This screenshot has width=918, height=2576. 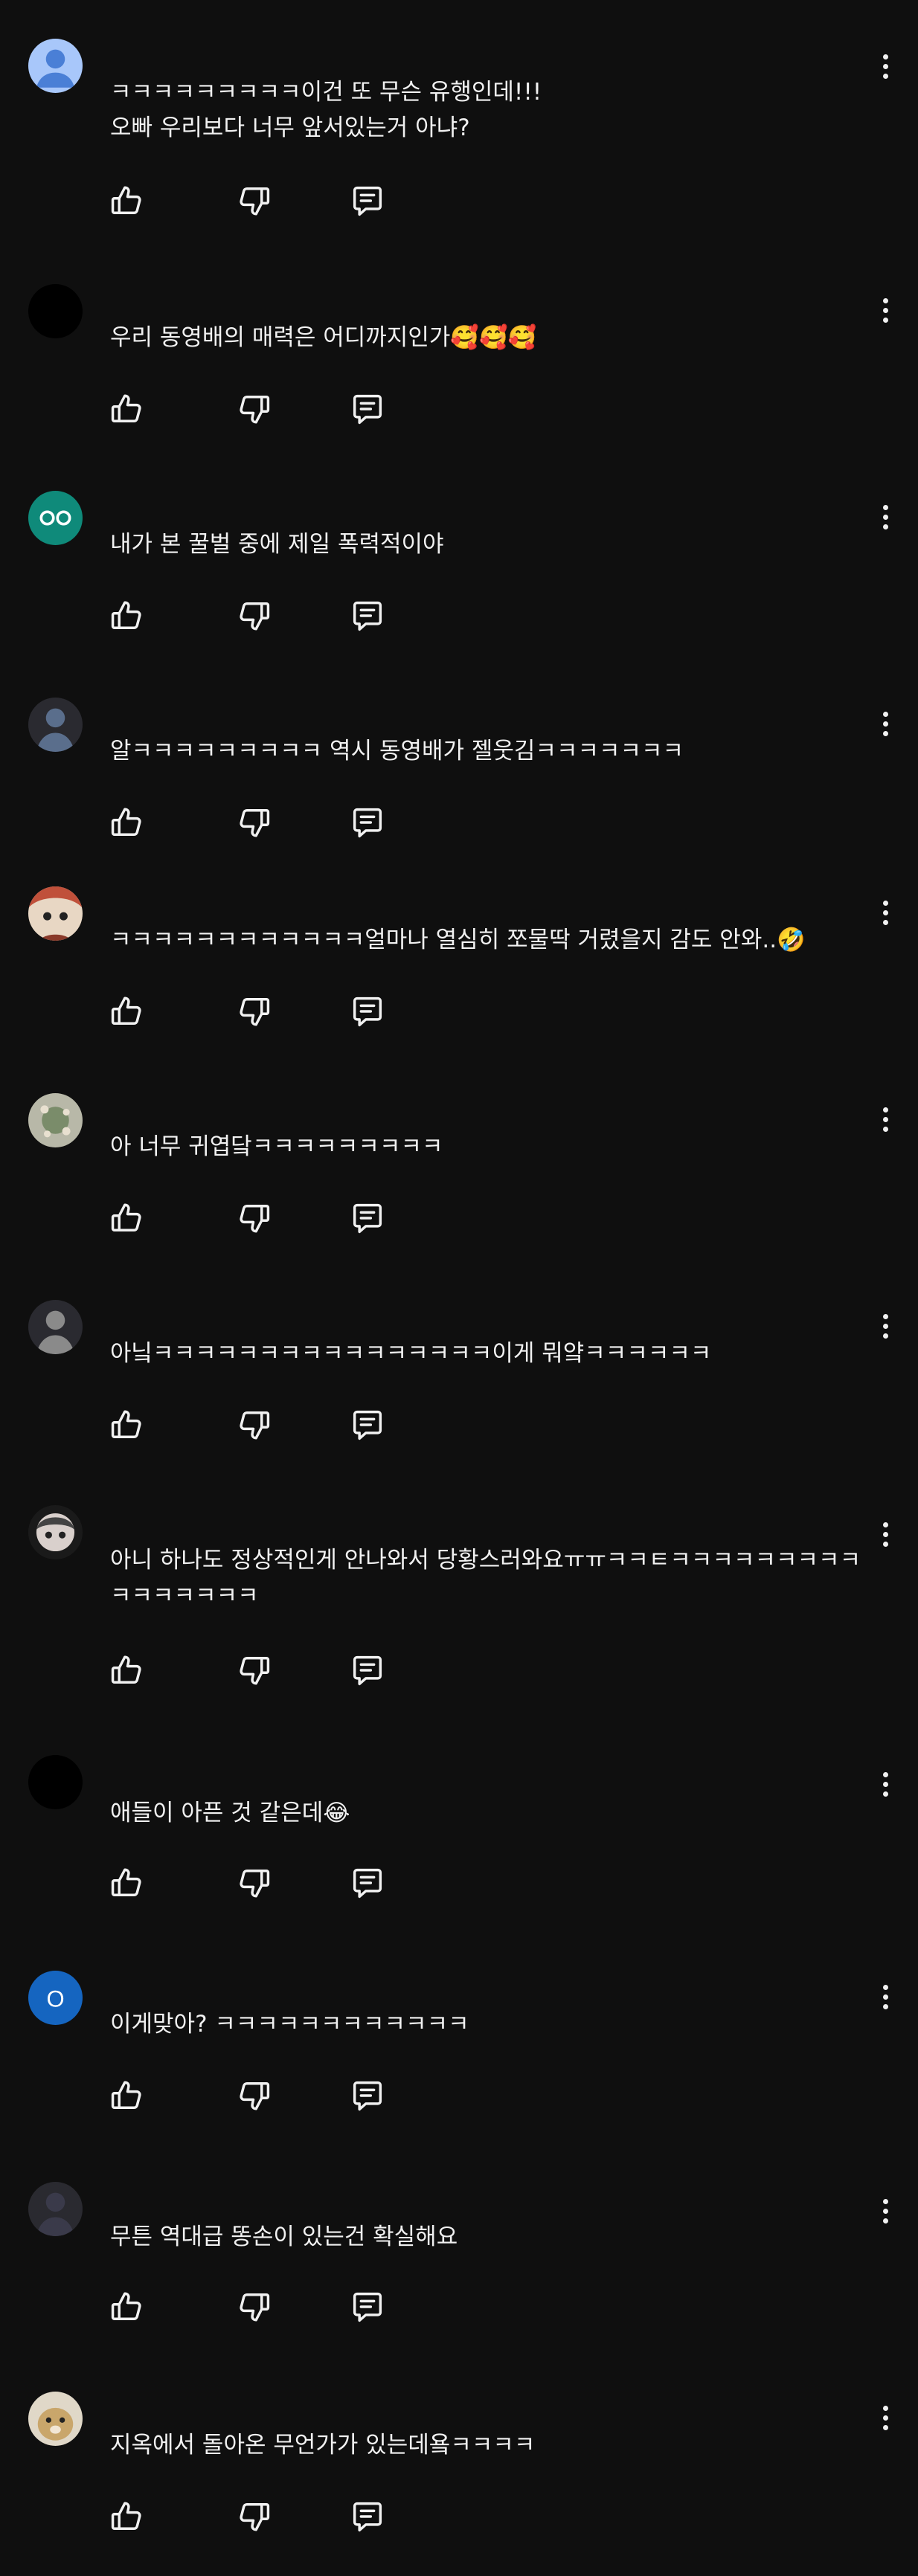 I want to click on comment-text: 아 너무 귀엽닼ㅋㅋㅋㅋㅋㅋㅋㅋㅋ, so click(x=276, y=1146).